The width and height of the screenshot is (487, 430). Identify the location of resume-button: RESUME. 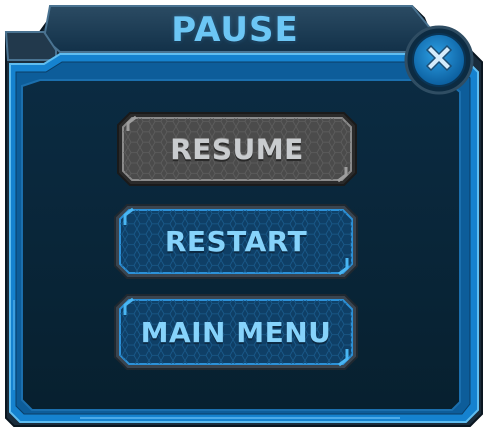
(237, 149).